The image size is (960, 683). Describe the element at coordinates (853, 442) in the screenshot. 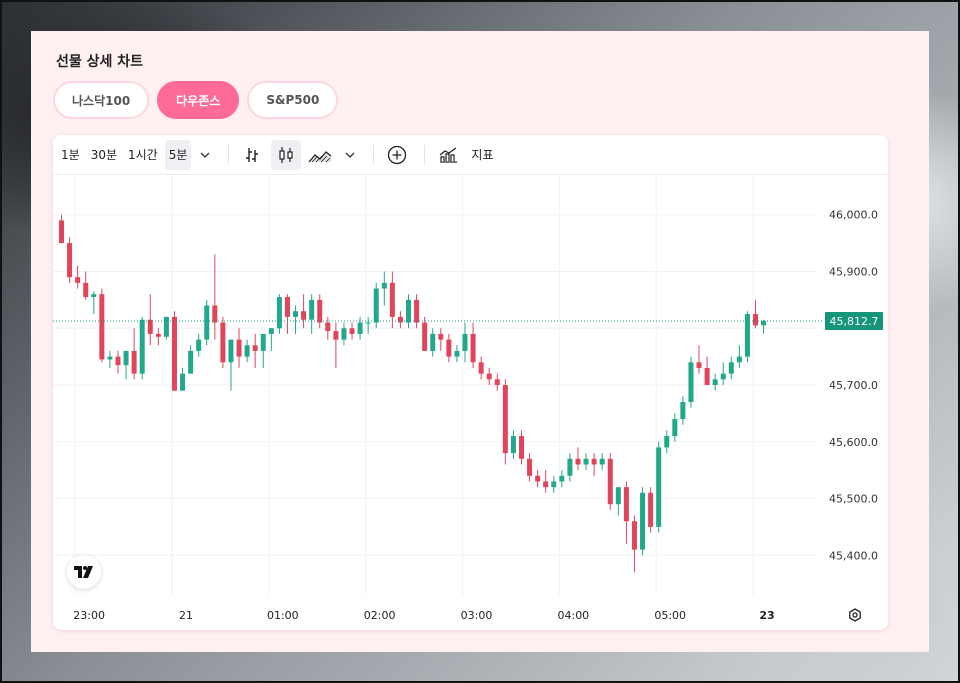

I see `y-tick-label: 45,600.0` at that location.